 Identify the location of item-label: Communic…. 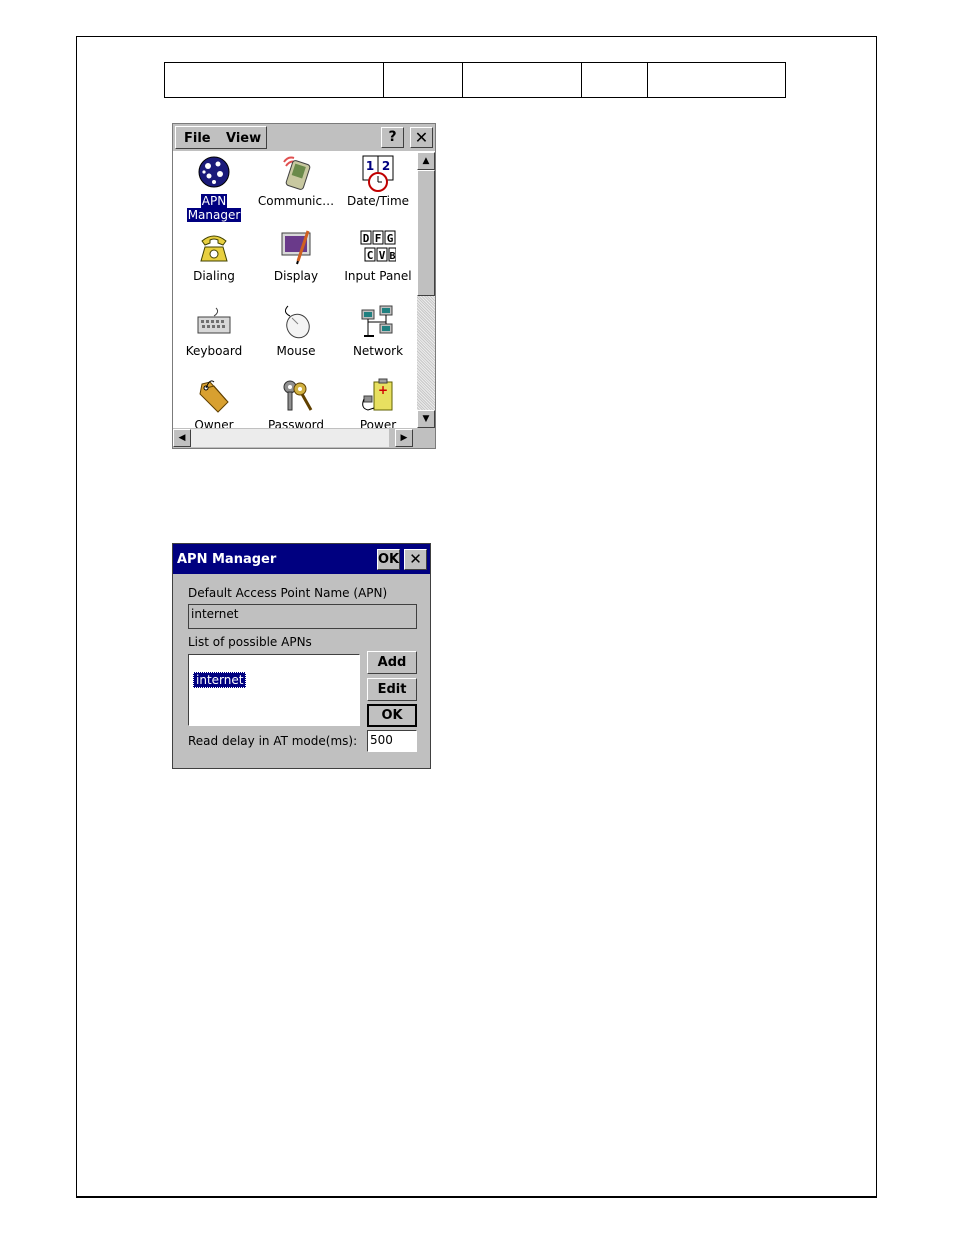
(296, 201).